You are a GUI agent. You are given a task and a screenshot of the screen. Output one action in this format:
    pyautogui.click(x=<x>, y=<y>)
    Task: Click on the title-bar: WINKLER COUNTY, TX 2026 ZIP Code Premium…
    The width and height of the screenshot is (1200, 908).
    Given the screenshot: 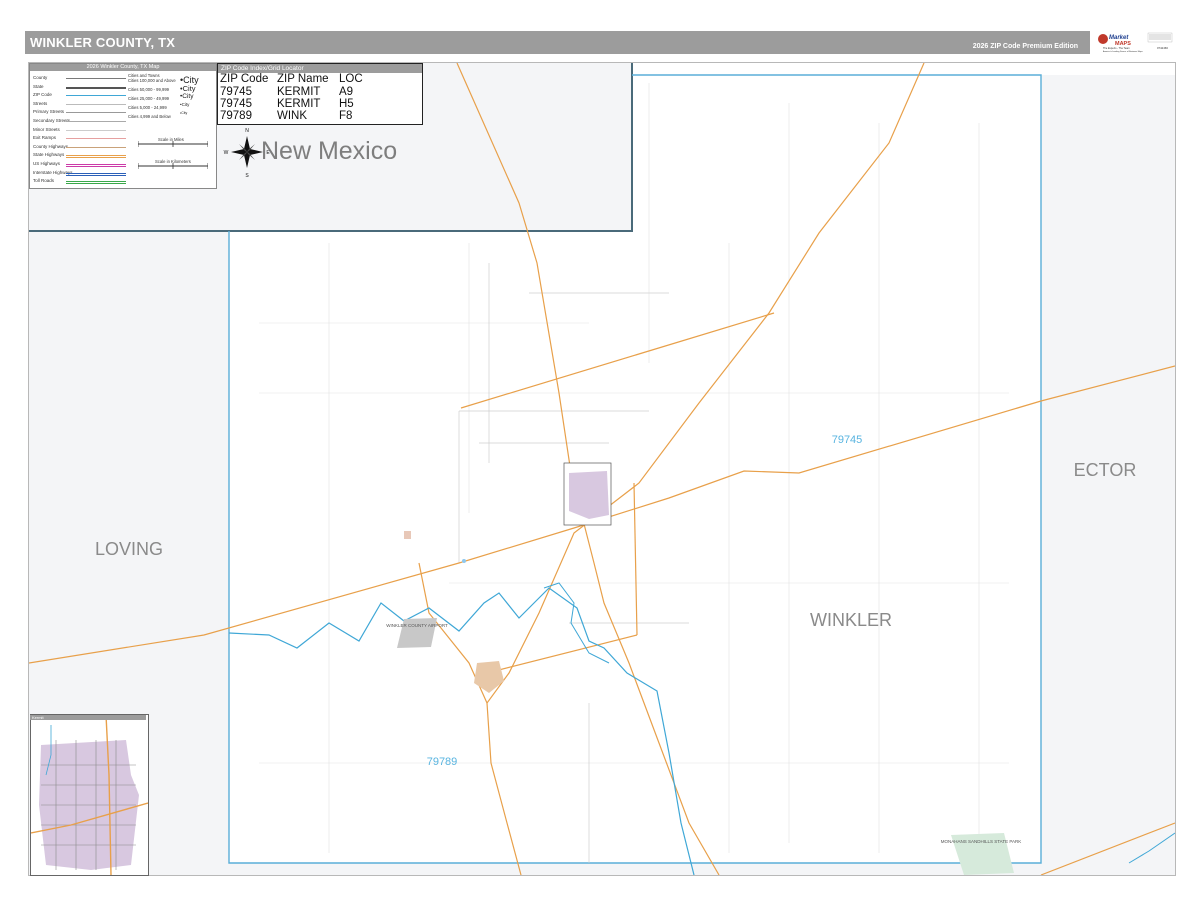 What is the action you would take?
    pyautogui.click(x=557, y=42)
    